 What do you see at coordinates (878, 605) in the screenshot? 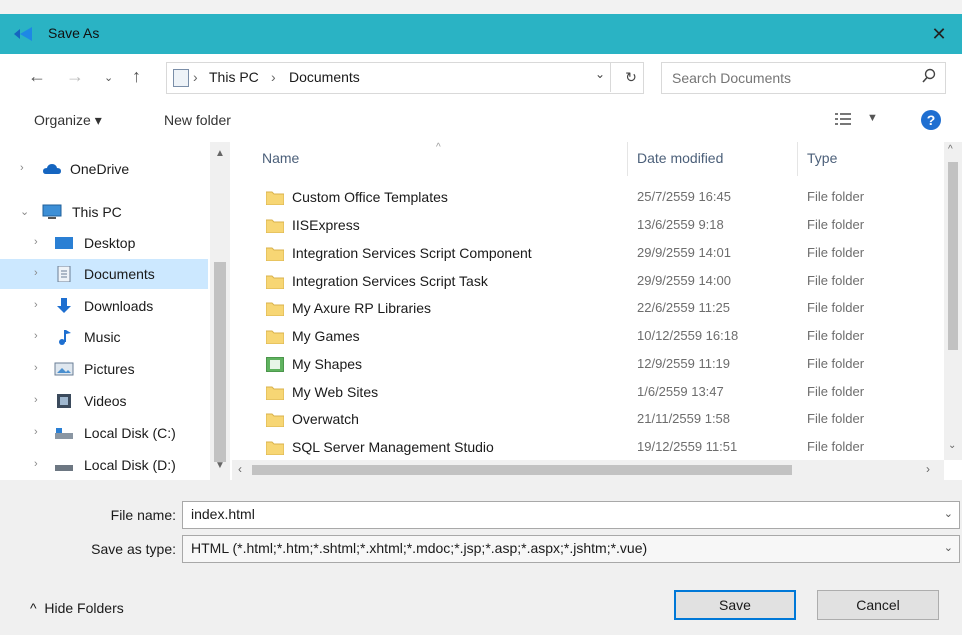
I see `cancel-button: Cancel` at bounding box center [878, 605].